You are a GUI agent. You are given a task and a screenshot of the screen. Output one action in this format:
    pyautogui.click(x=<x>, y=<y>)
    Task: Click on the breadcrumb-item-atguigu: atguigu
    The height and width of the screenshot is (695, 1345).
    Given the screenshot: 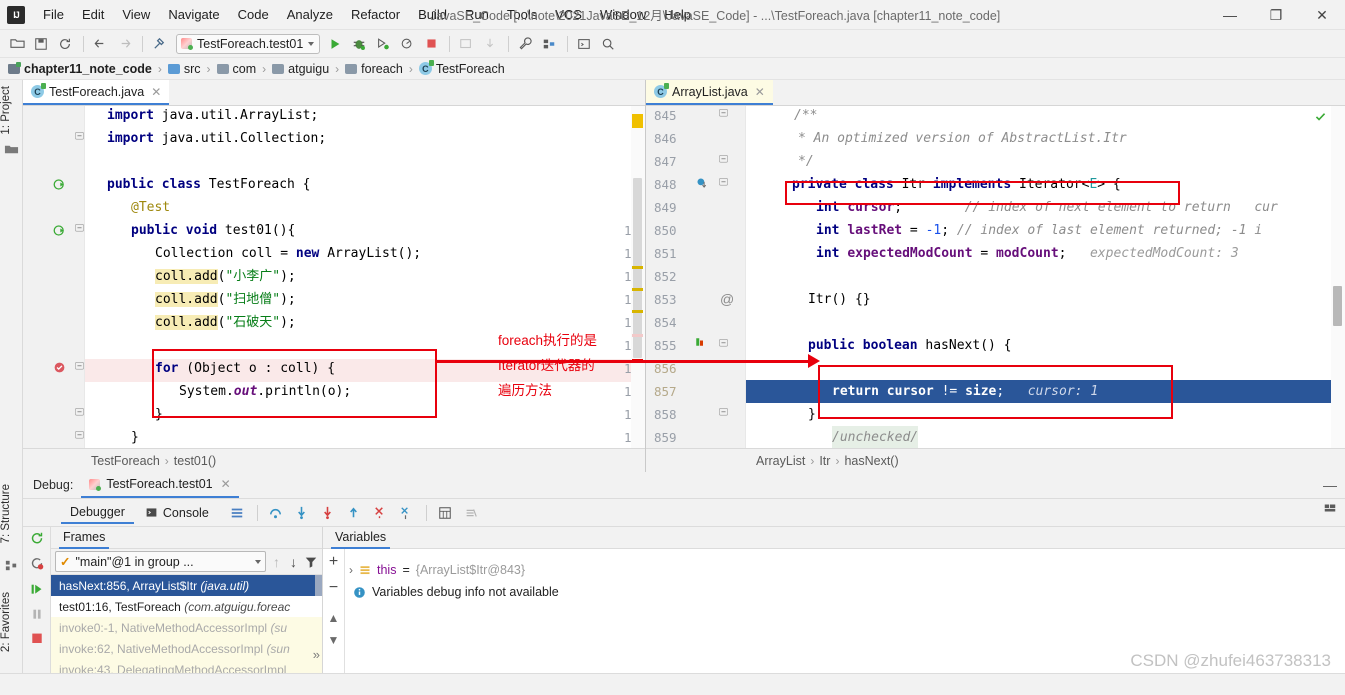 What is the action you would take?
    pyautogui.click(x=300, y=69)
    